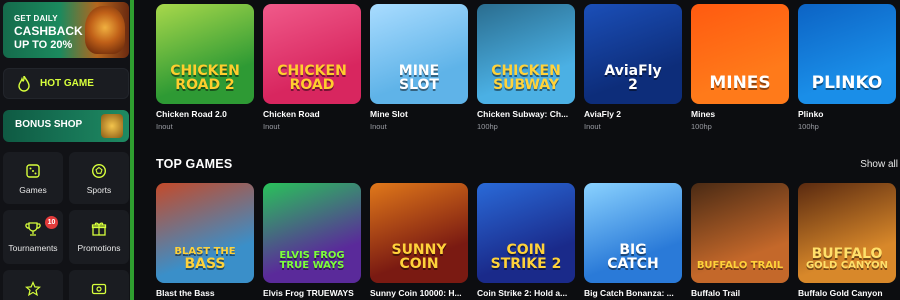 This screenshot has height=300, width=900. I want to click on game-logo-line: SUNNY, so click(419, 250).